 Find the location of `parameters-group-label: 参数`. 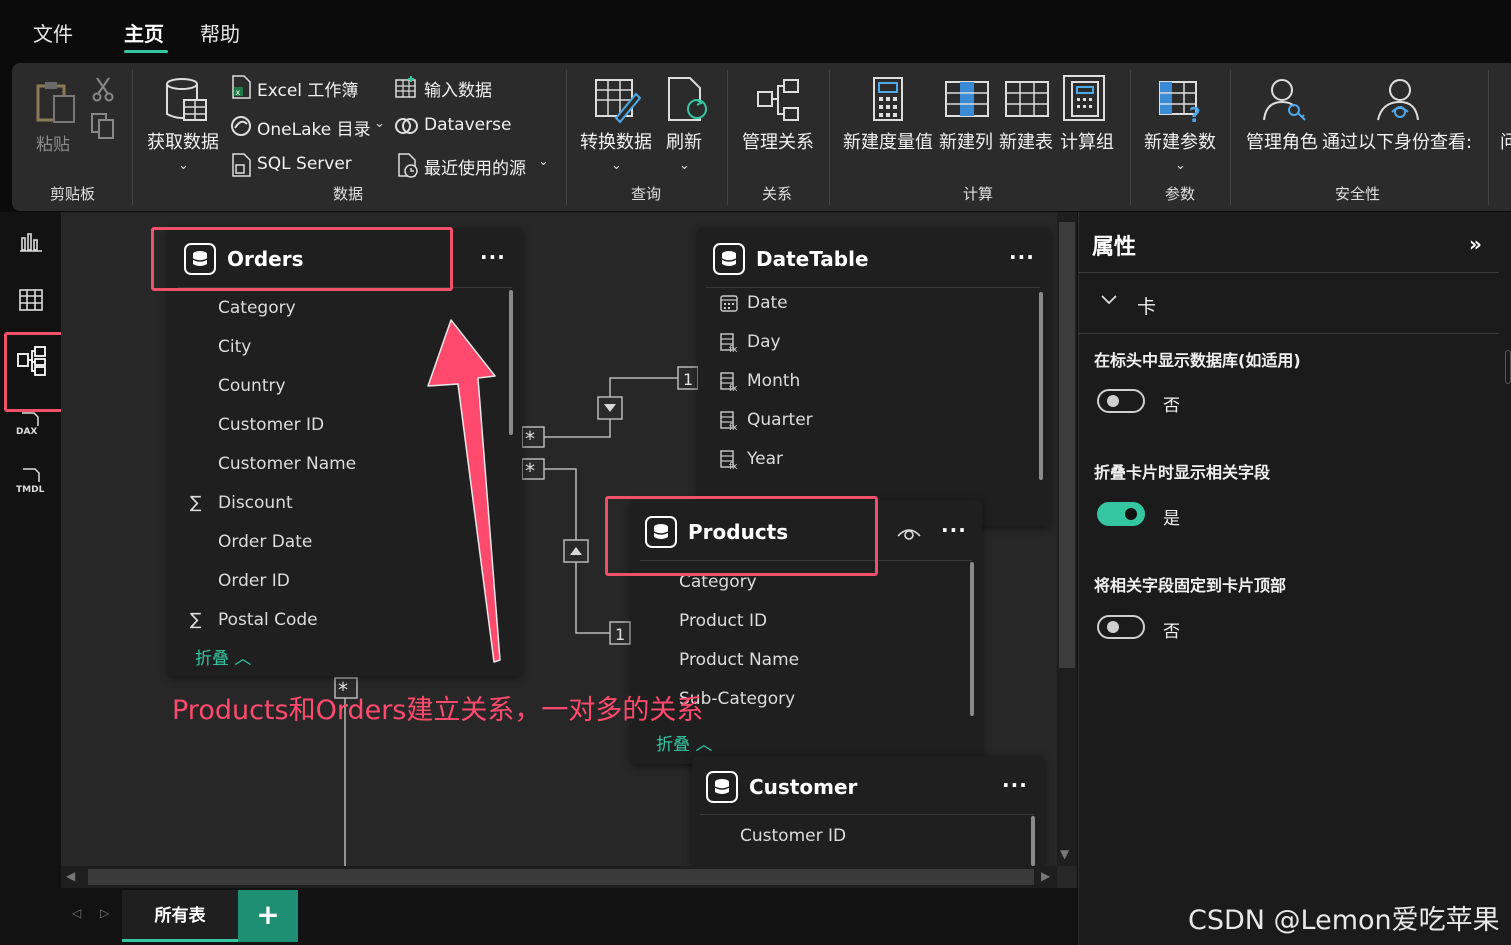

parameters-group-label: 参数 is located at coordinates (1180, 194).